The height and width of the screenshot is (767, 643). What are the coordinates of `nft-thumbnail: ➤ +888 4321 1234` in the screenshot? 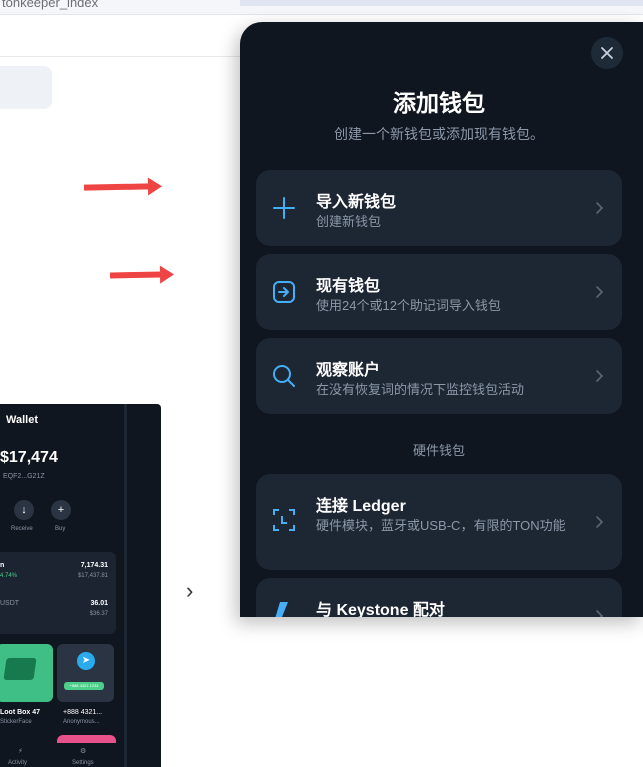 It's located at (85, 673).